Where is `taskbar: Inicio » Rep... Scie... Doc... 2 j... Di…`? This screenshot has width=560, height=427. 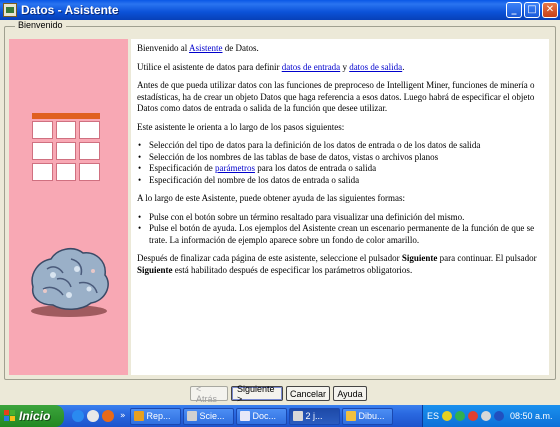
taskbar: Inicio » Rep... Scie... Doc... 2 j... Di… is located at coordinates (280, 416).